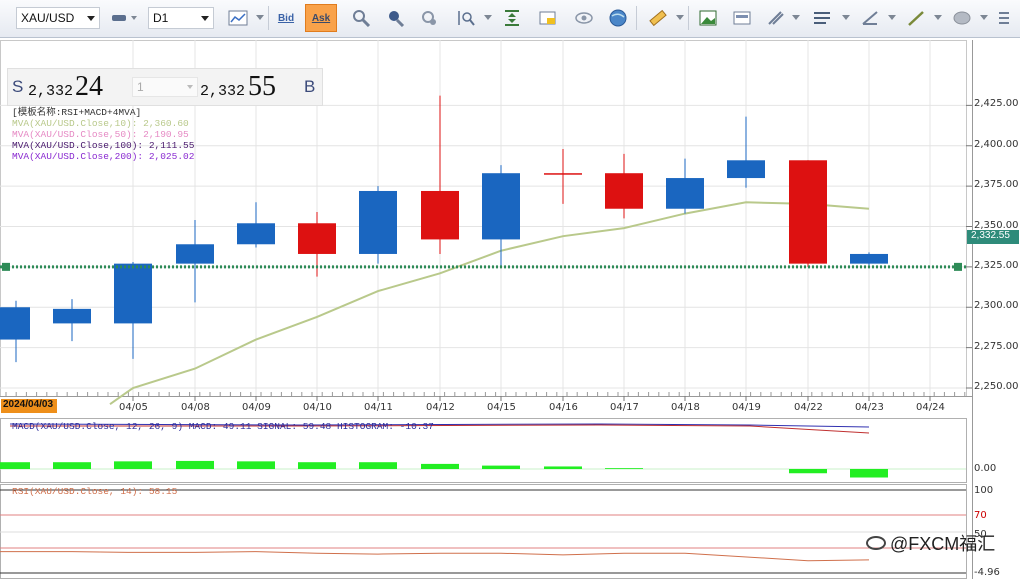  Describe the element at coordinates (103, 123) in the screenshot. I see `legend-ma10: MVA(XAU/USD.Close,10): 2,360.60` at that location.